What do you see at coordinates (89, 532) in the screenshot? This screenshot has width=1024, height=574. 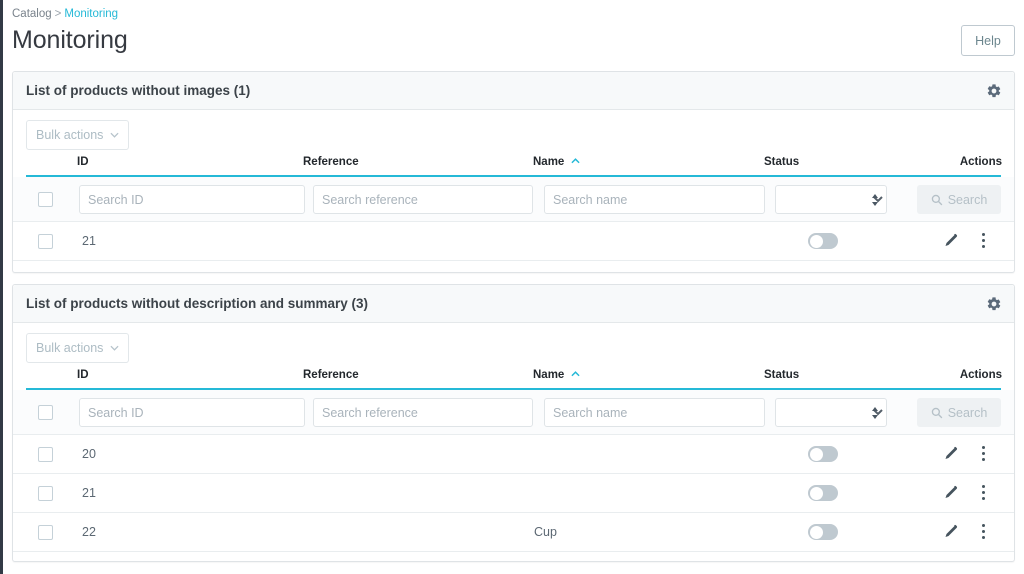 I see `cell-id: 22` at bounding box center [89, 532].